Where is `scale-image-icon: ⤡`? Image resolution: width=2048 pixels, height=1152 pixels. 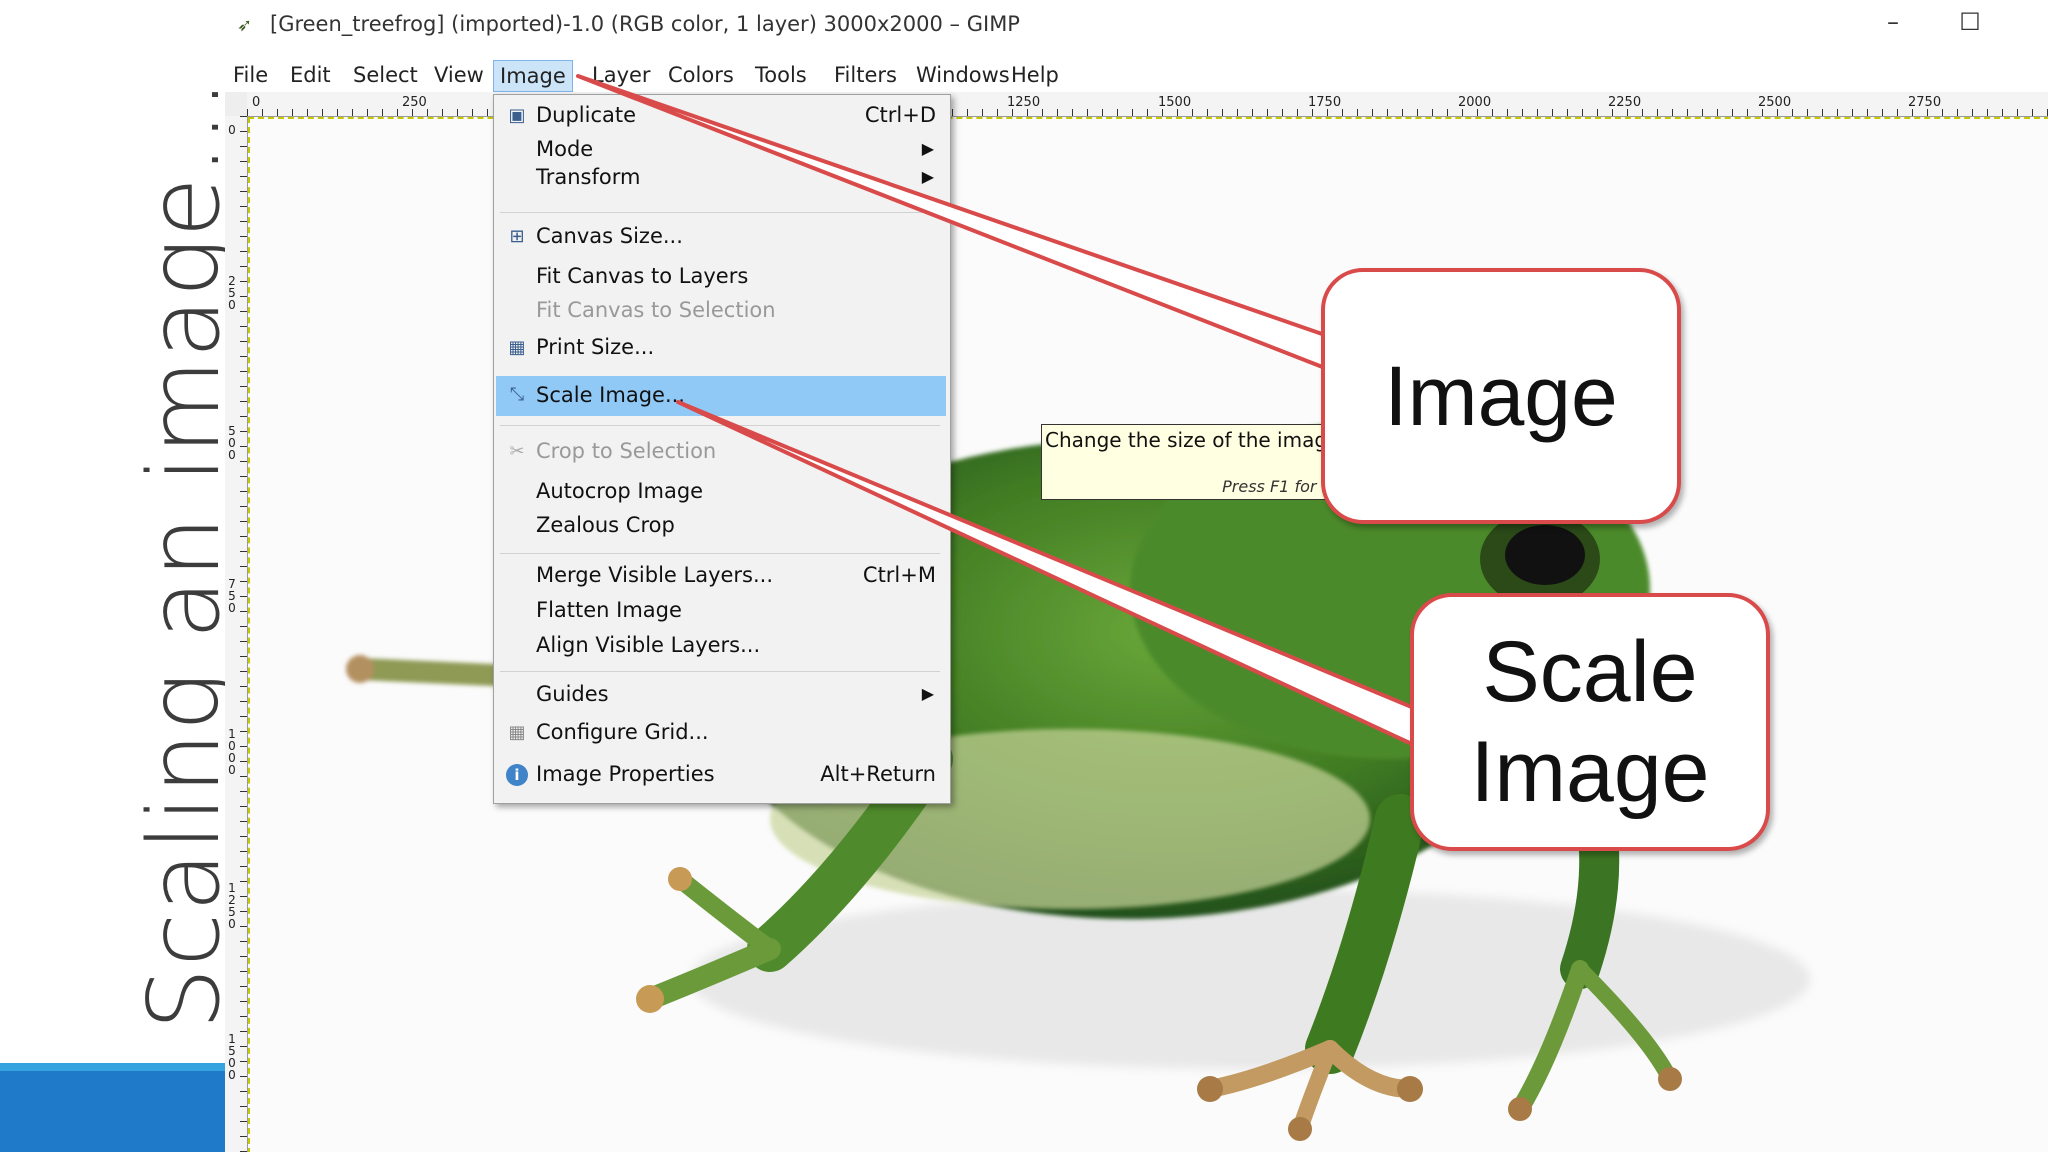 scale-image-icon: ⤡ is located at coordinates (517, 394).